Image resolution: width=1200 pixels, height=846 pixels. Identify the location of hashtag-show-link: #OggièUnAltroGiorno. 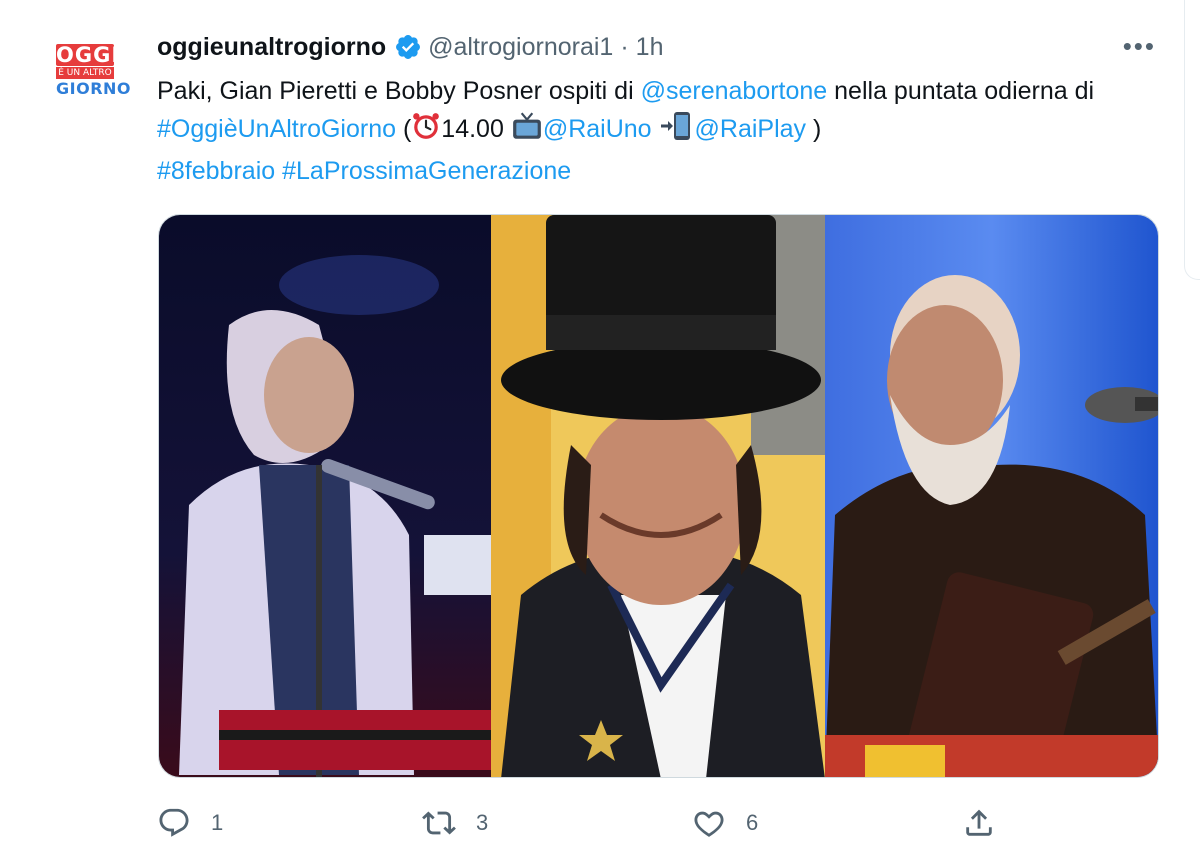
(276, 129).